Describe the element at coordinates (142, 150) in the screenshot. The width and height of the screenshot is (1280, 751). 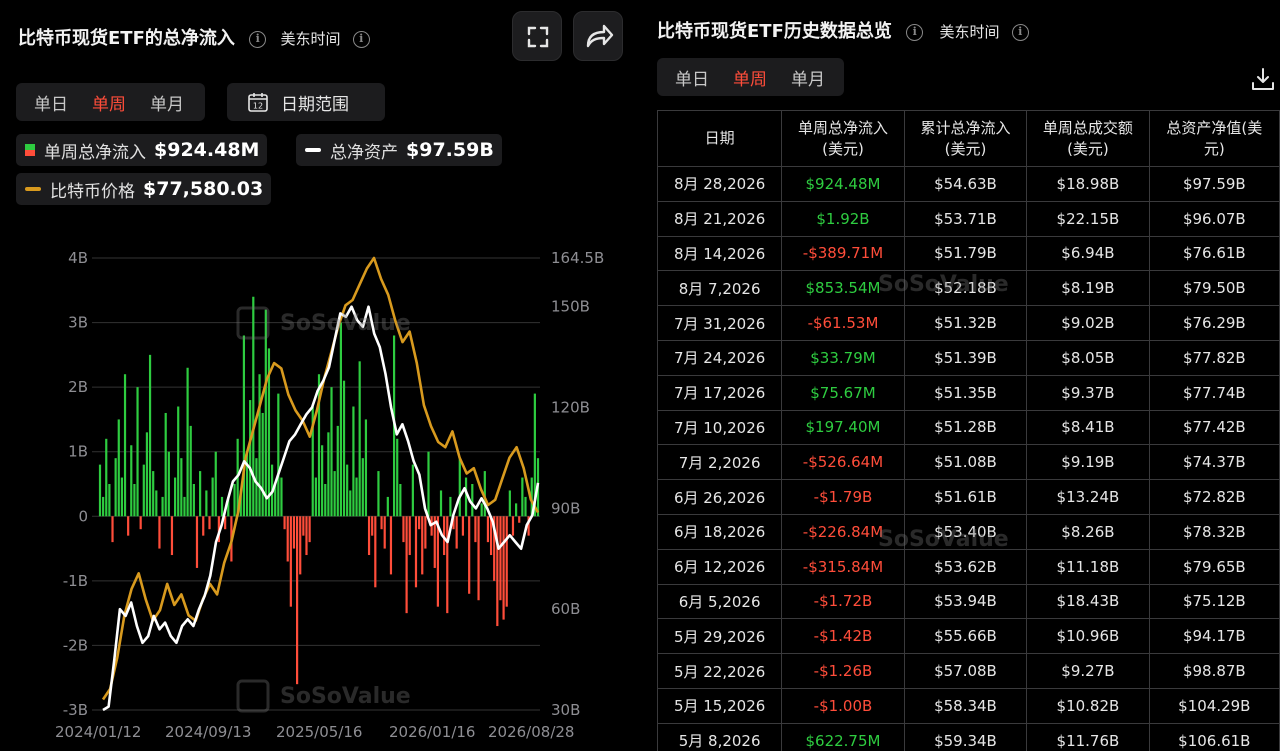
I see `legend-inflow: 单周总净流入 $924.48M` at that location.